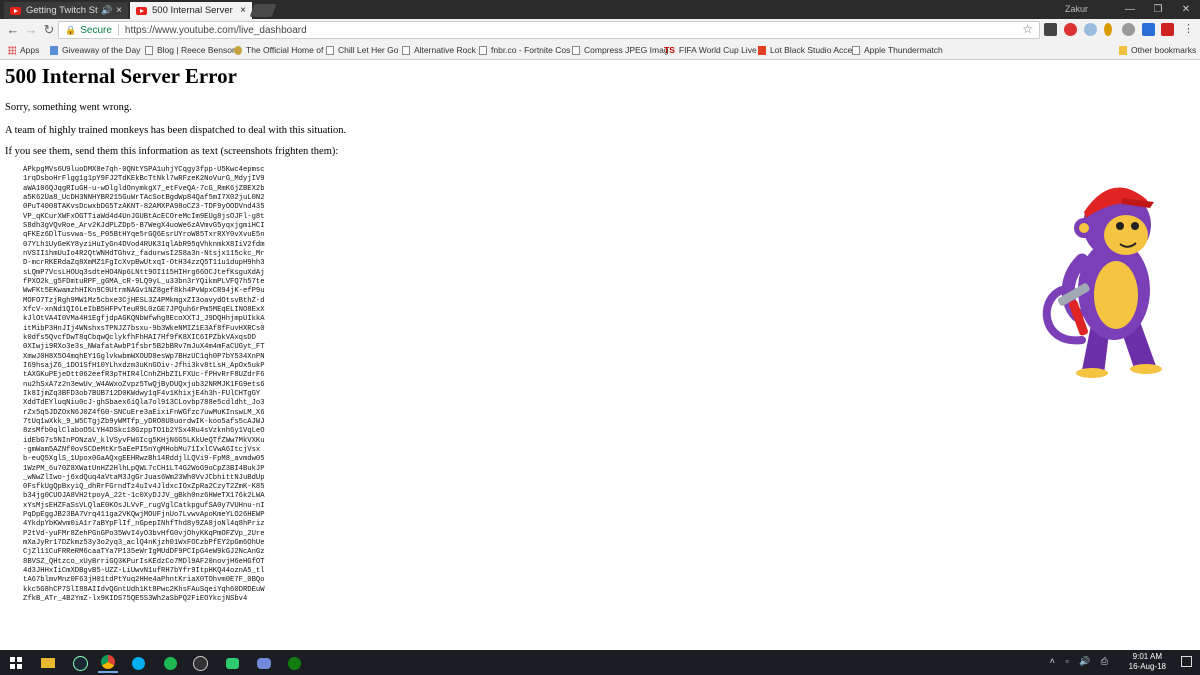 The height and width of the screenshot is (675, 1200). I want to click on bookmark-label: Lot Black Studio Acce, so click(811, 50).